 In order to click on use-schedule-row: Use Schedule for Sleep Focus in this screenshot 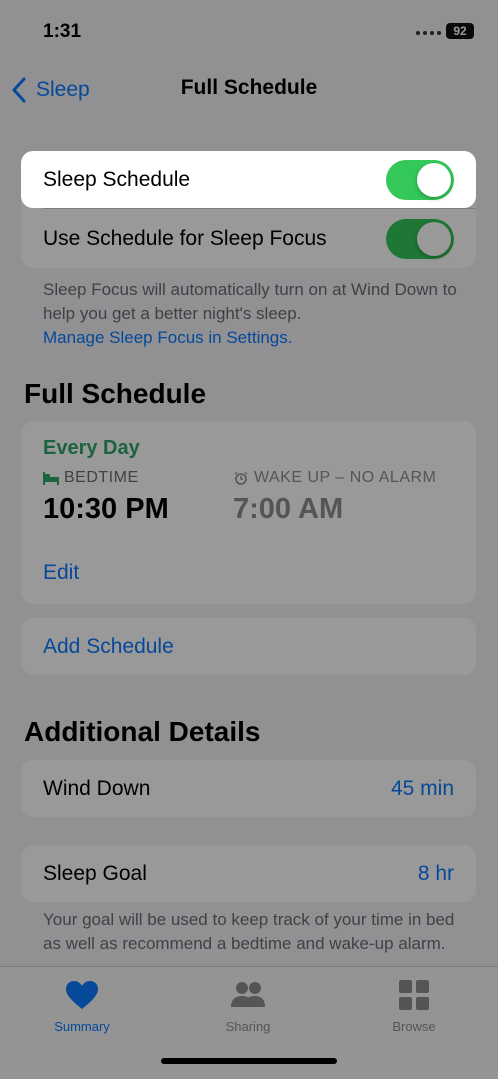, I will do `click(248, 238)`.